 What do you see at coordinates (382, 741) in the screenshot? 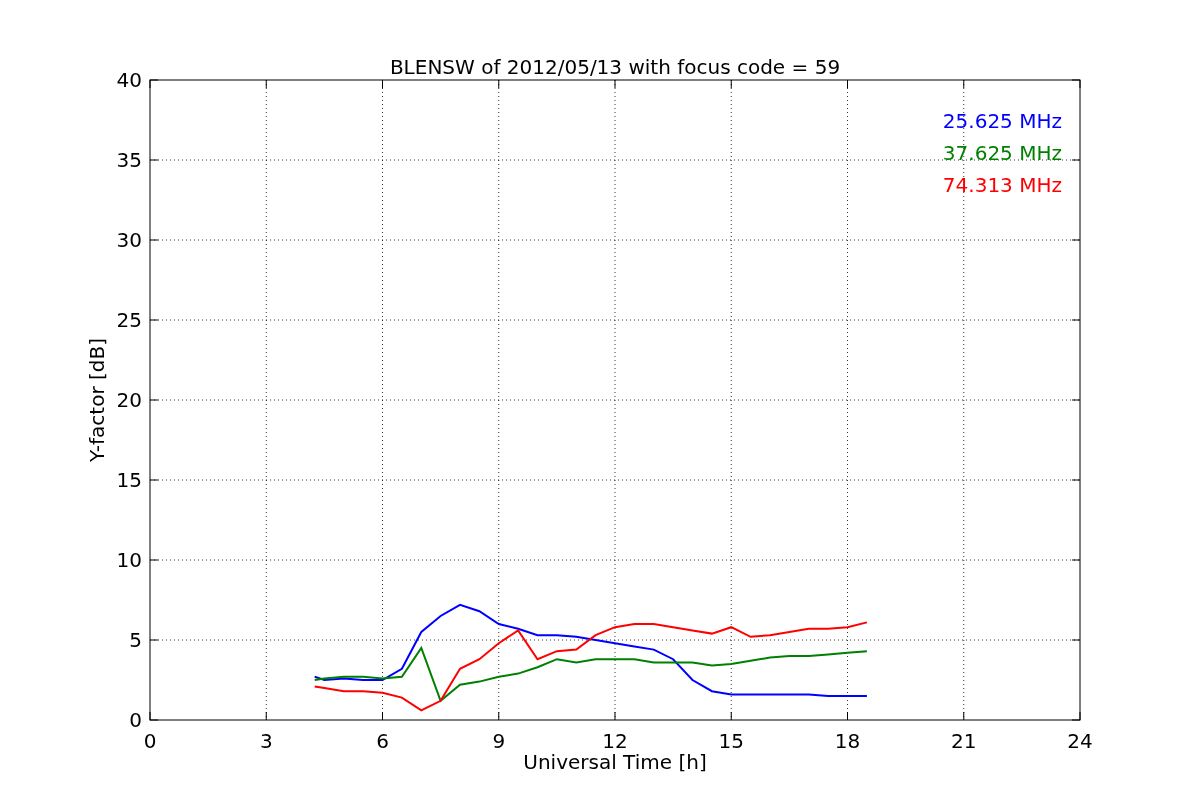
I see `tick-label: 6` at bounding box center [382, 741].